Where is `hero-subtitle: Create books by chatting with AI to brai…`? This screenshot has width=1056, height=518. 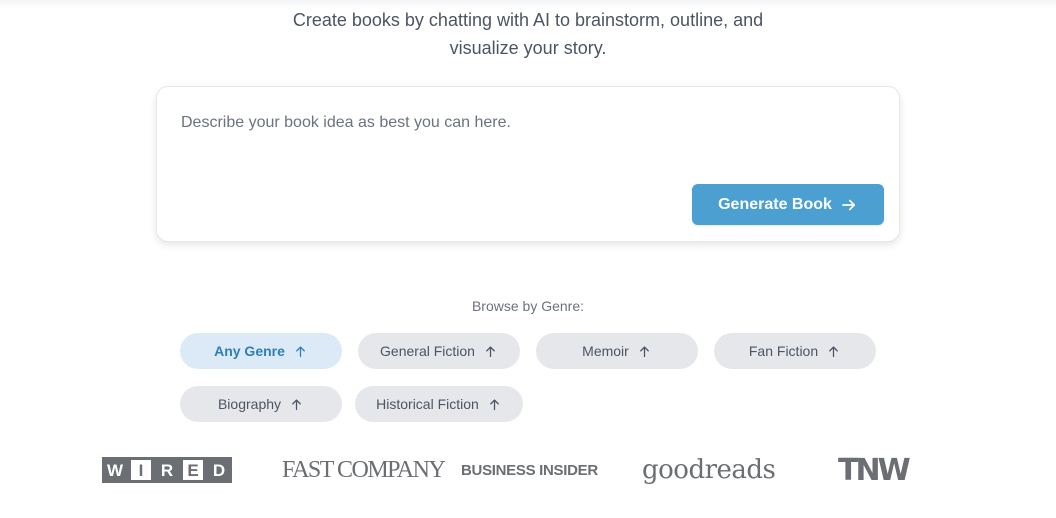 hero-subtitle: Create books by chatting with AI to brai… is located at coordinates (528, 34).